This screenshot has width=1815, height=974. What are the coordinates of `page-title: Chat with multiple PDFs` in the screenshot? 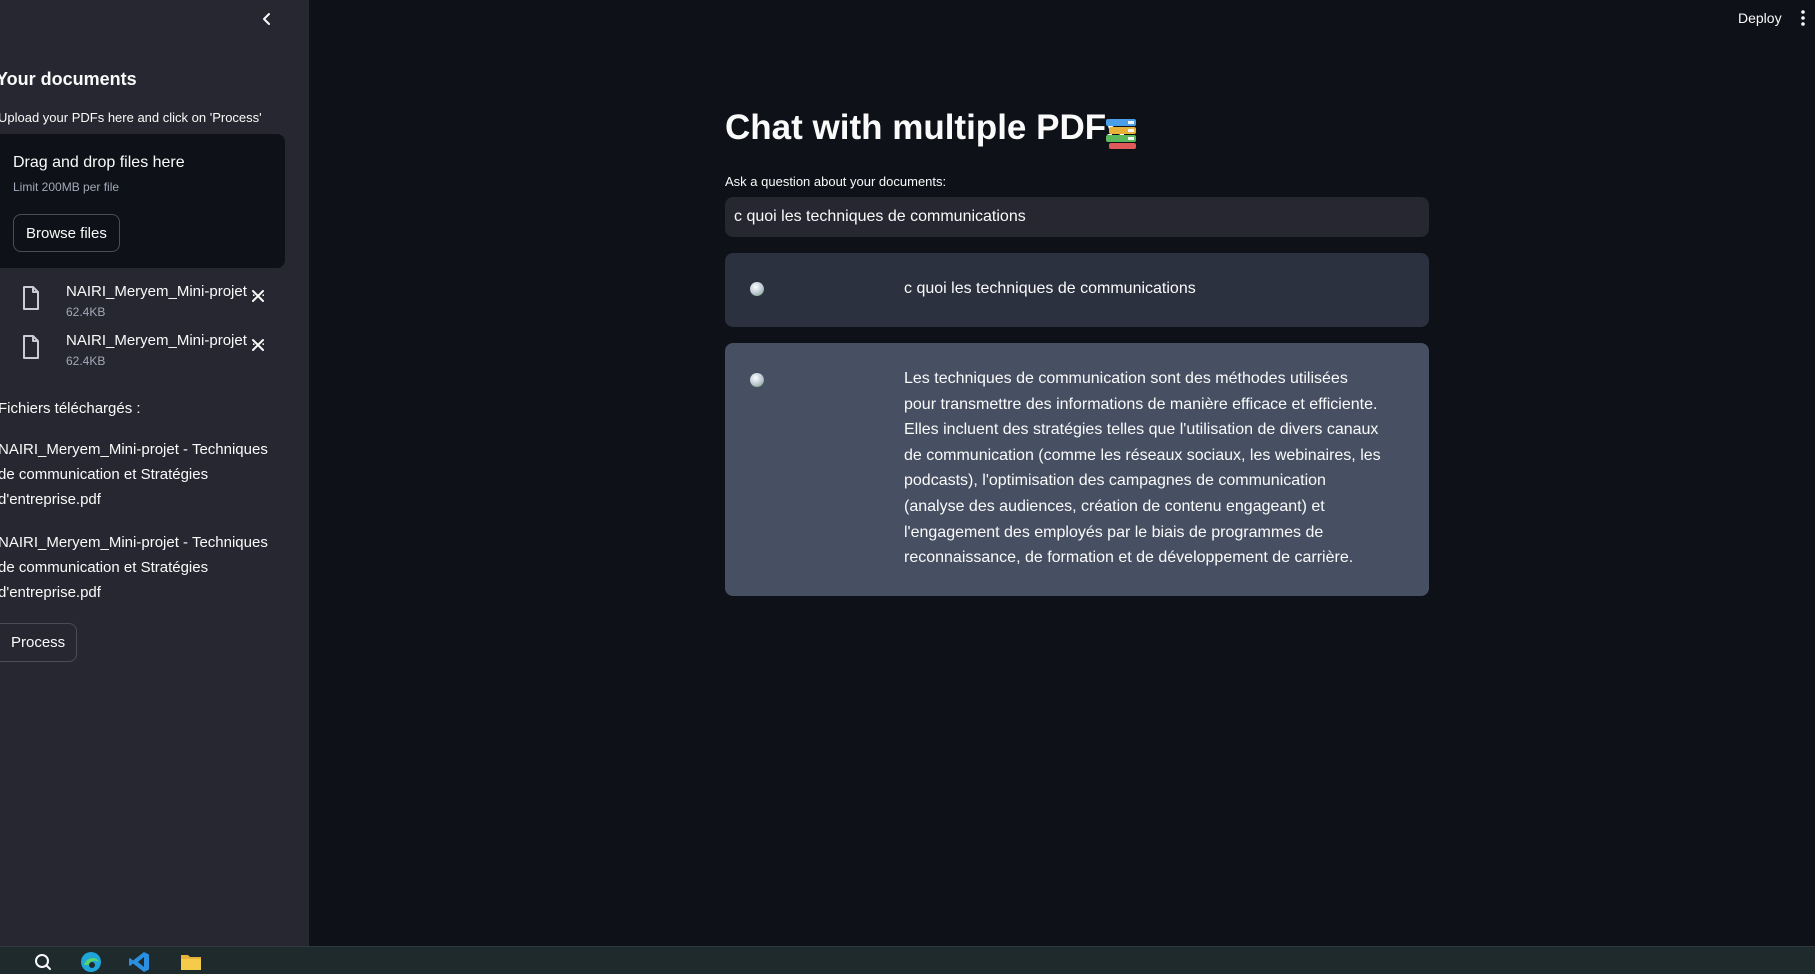 It's located at (925, 127).